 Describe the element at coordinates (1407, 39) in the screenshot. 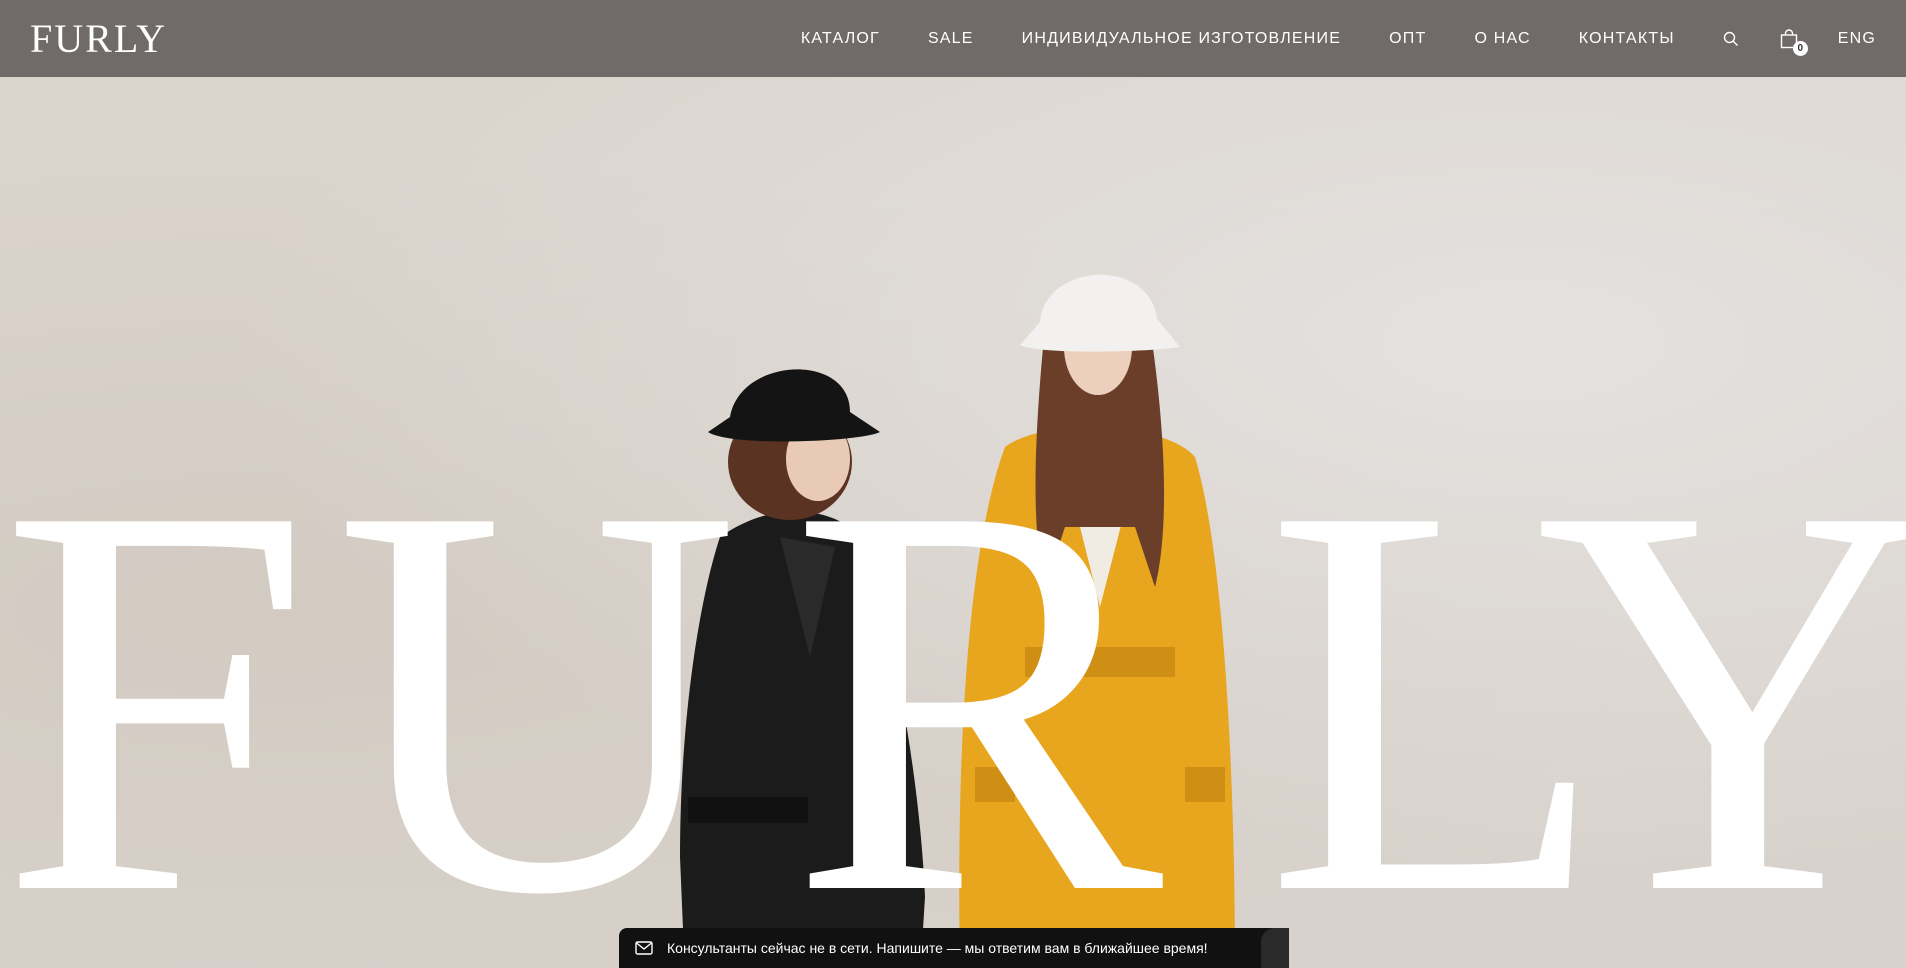

I see `nav-item-wholesale: ОПТ` at that location.